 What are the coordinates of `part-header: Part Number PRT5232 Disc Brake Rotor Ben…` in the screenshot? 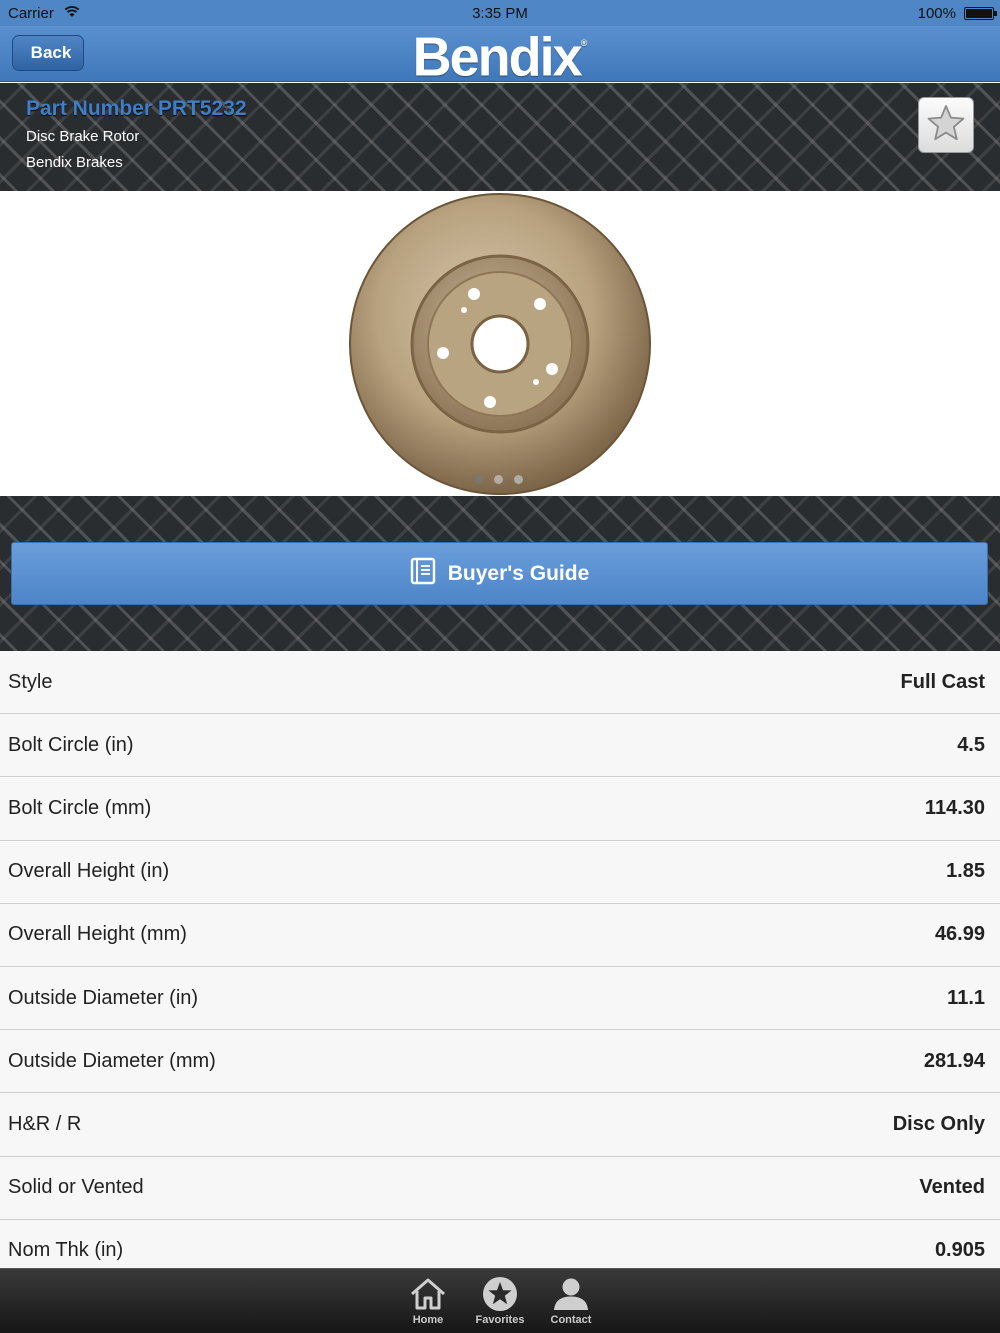 It's located at (500, 137).